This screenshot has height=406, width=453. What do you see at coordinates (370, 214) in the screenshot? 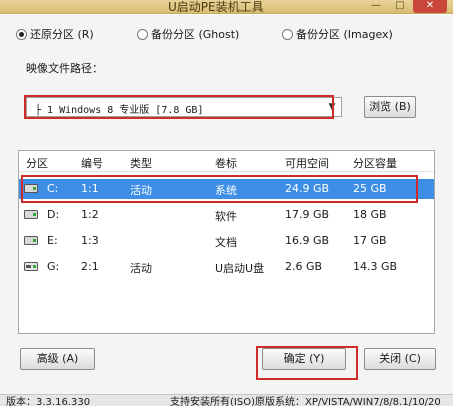
I see `size-cell: 18 GB` at bounding box center [370, 214].